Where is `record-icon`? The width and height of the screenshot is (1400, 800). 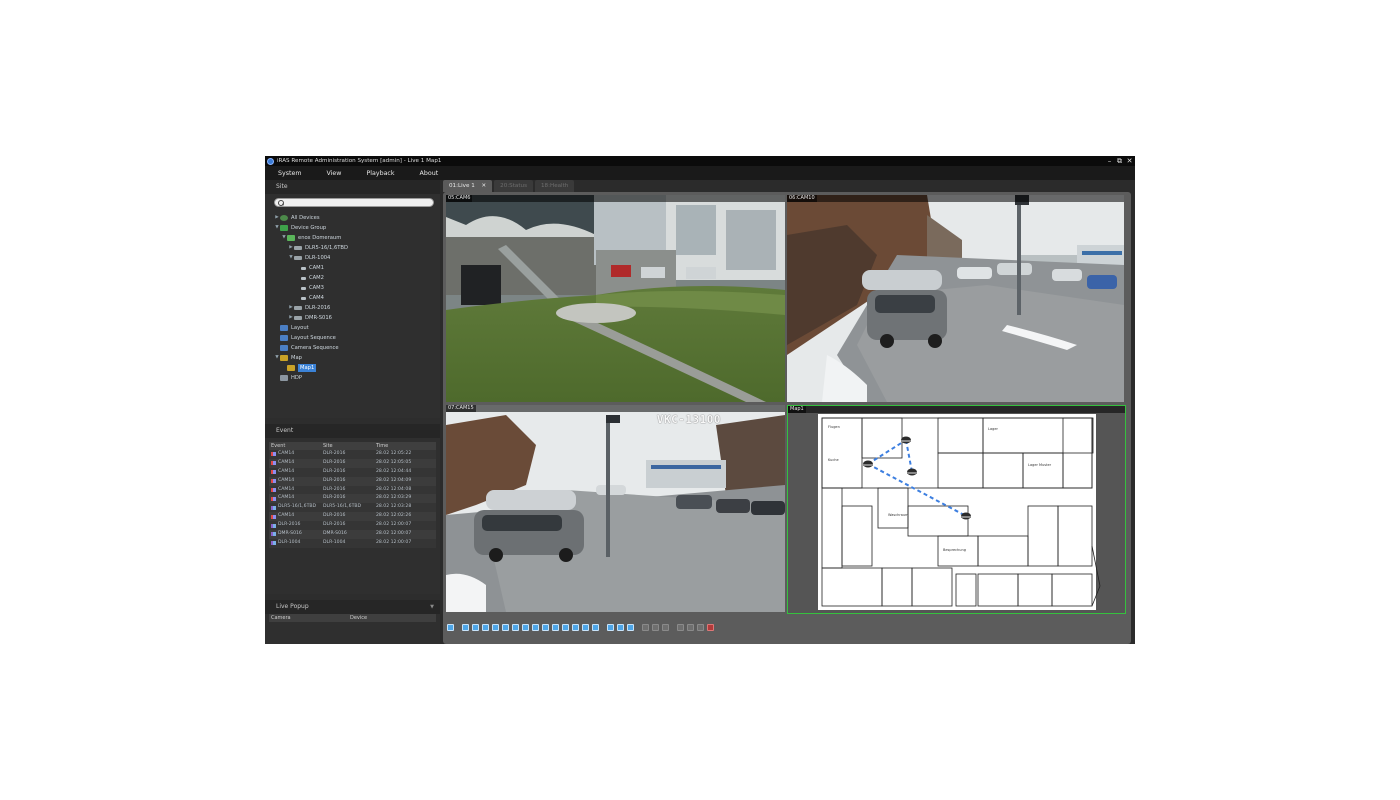
record-icon is located at coordinates (710, 627).